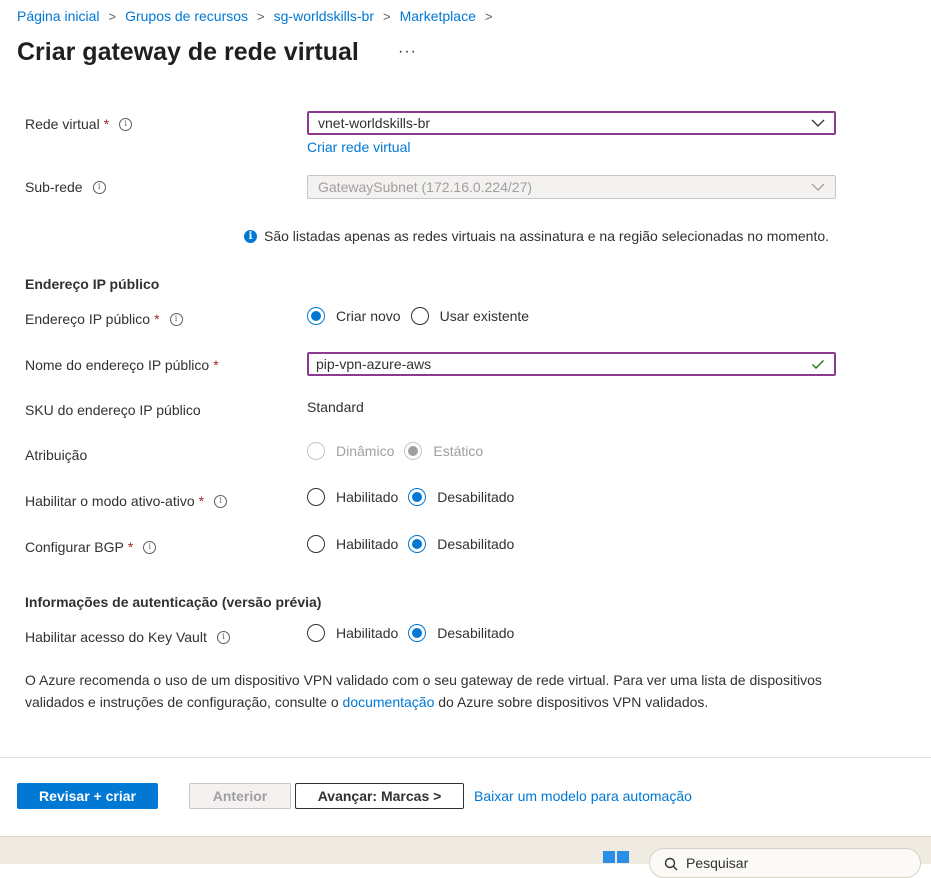  Describe the element at coordinates (438, 16) in the screenshot. I see `breadcrumb-marketplace: Marketplace` at that location.